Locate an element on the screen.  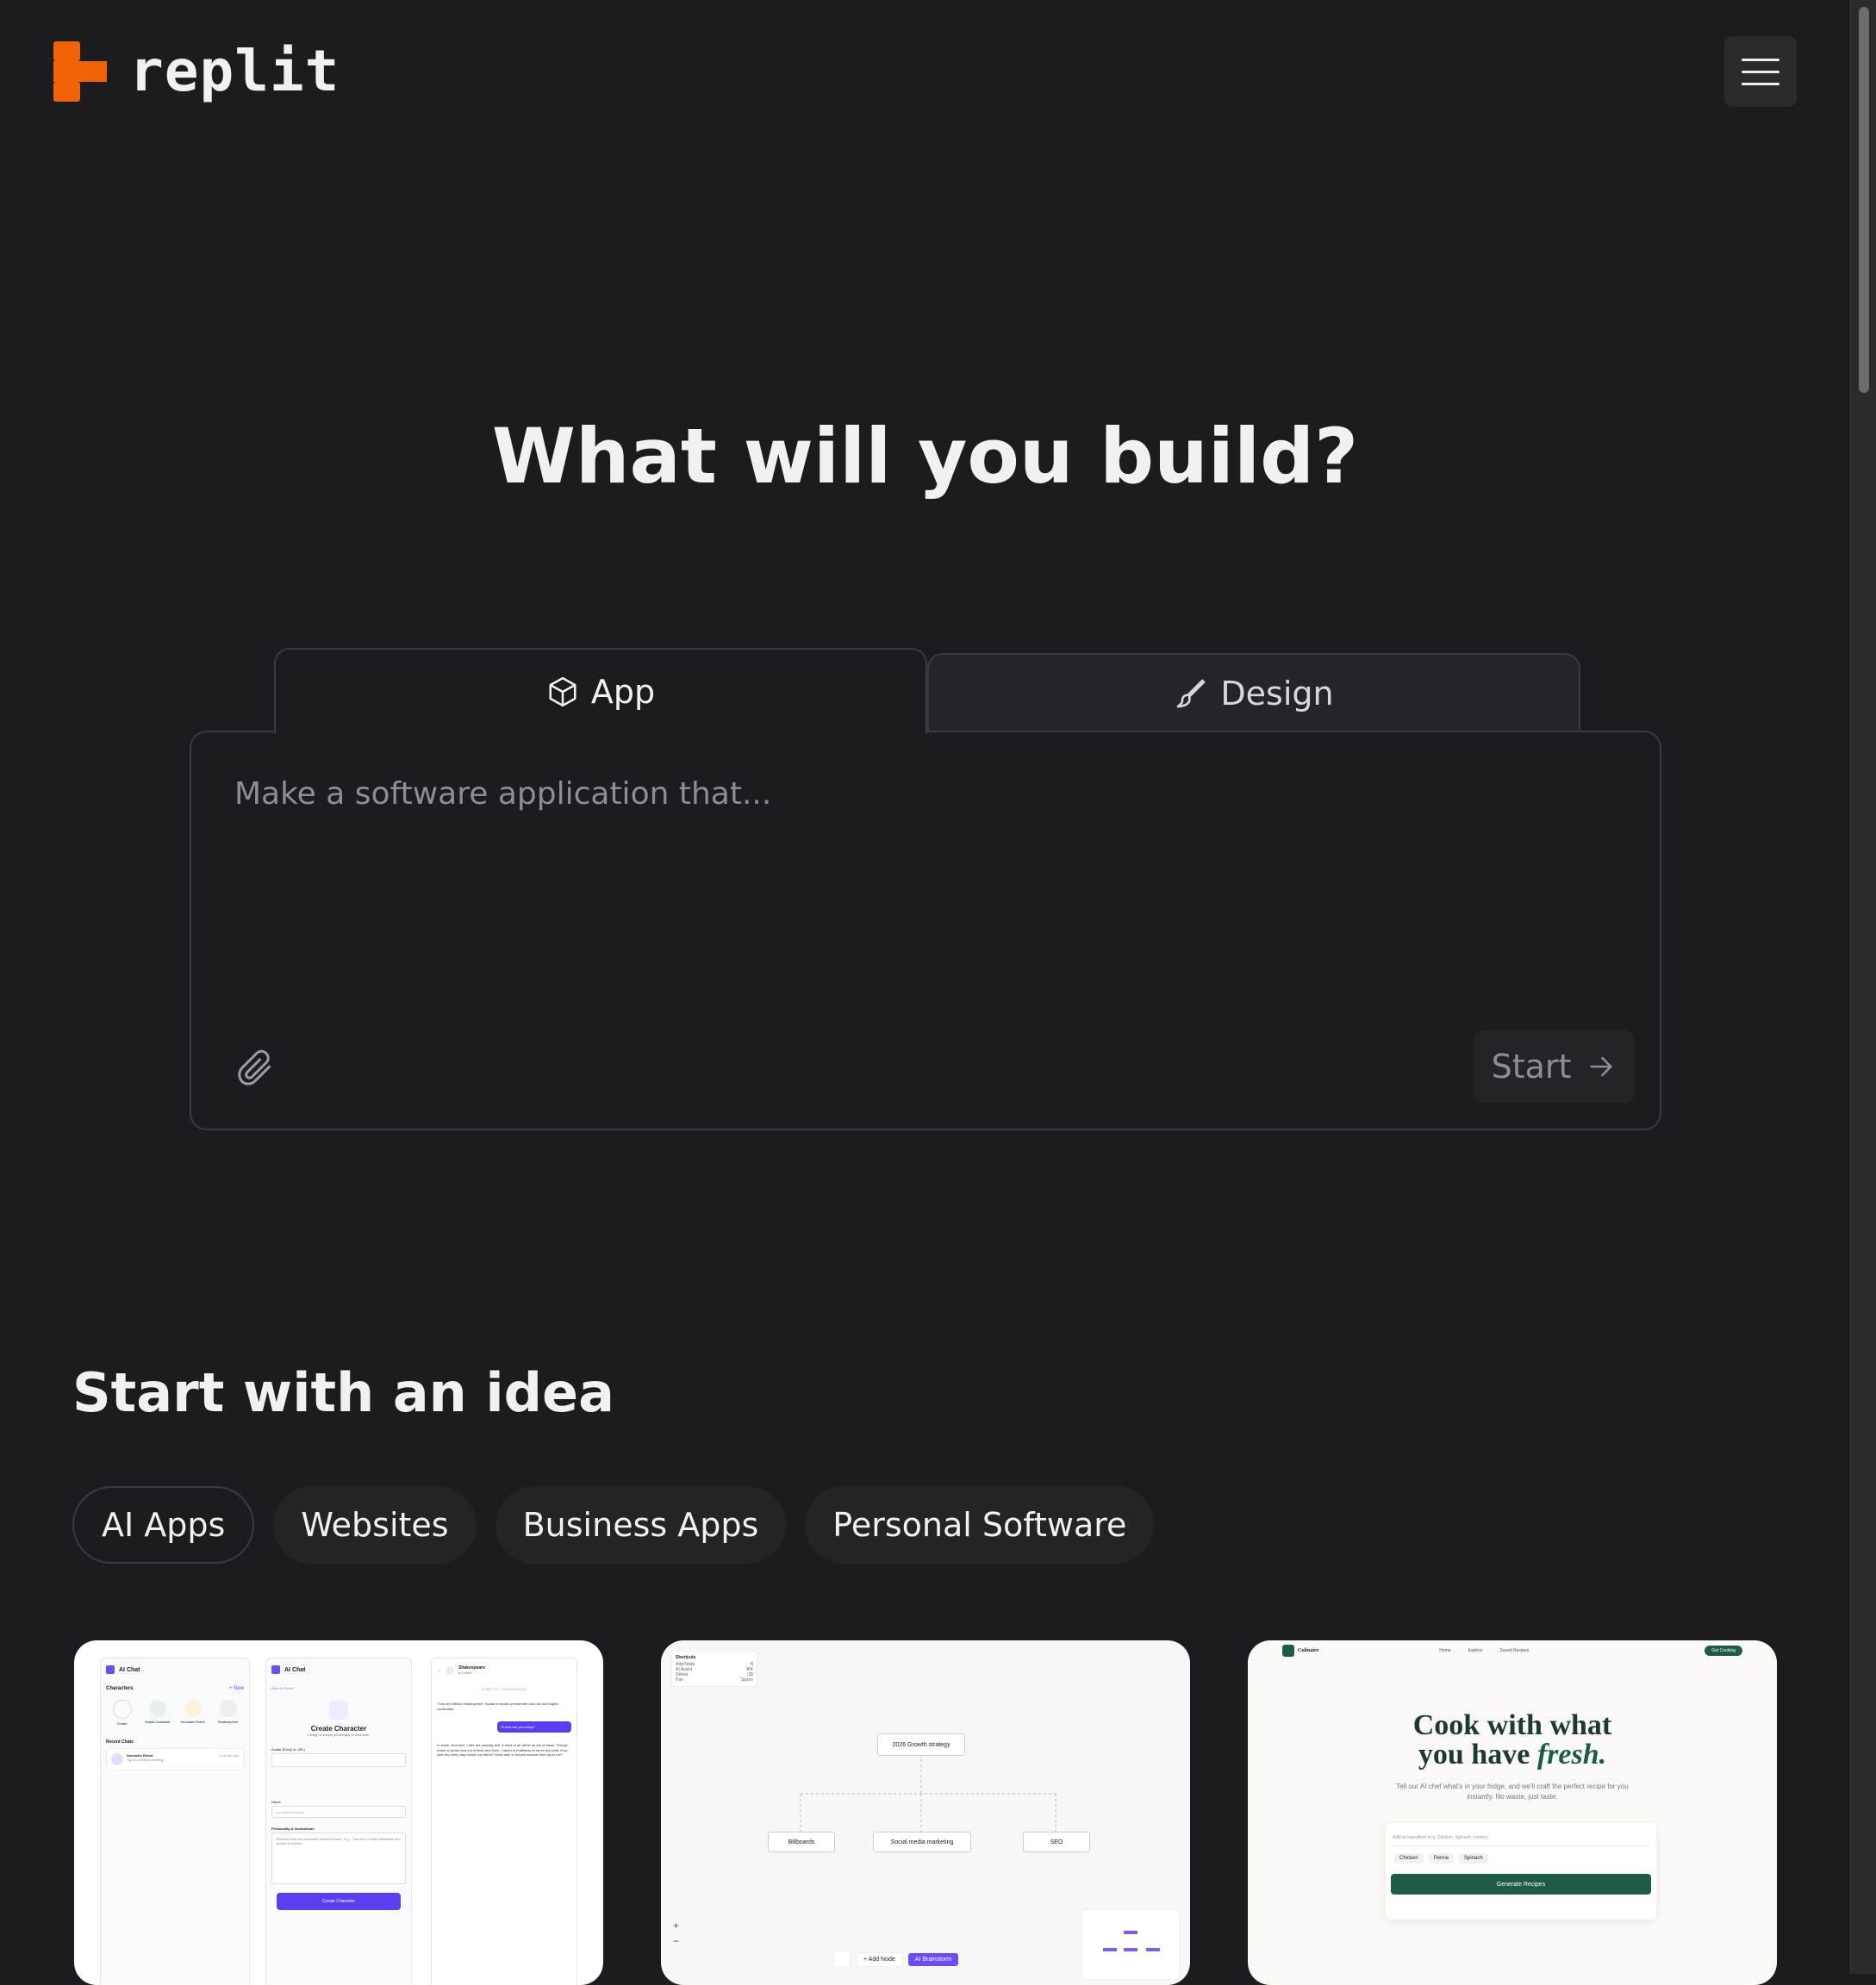
character-create: Create is located at coordinates (123, 1713).